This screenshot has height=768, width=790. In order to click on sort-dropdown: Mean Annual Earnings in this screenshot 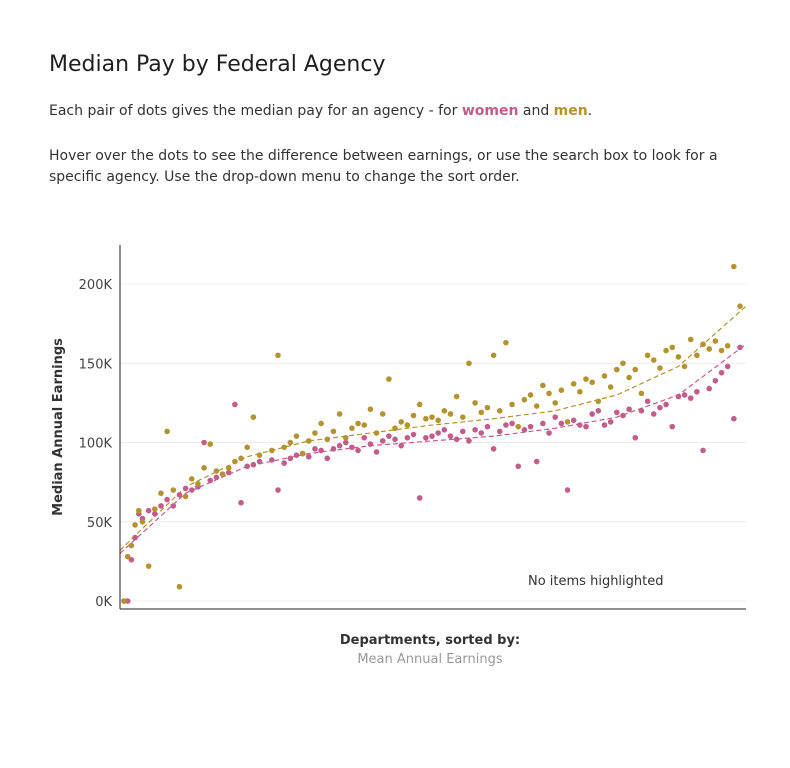, I will do `click(430, 659)`.